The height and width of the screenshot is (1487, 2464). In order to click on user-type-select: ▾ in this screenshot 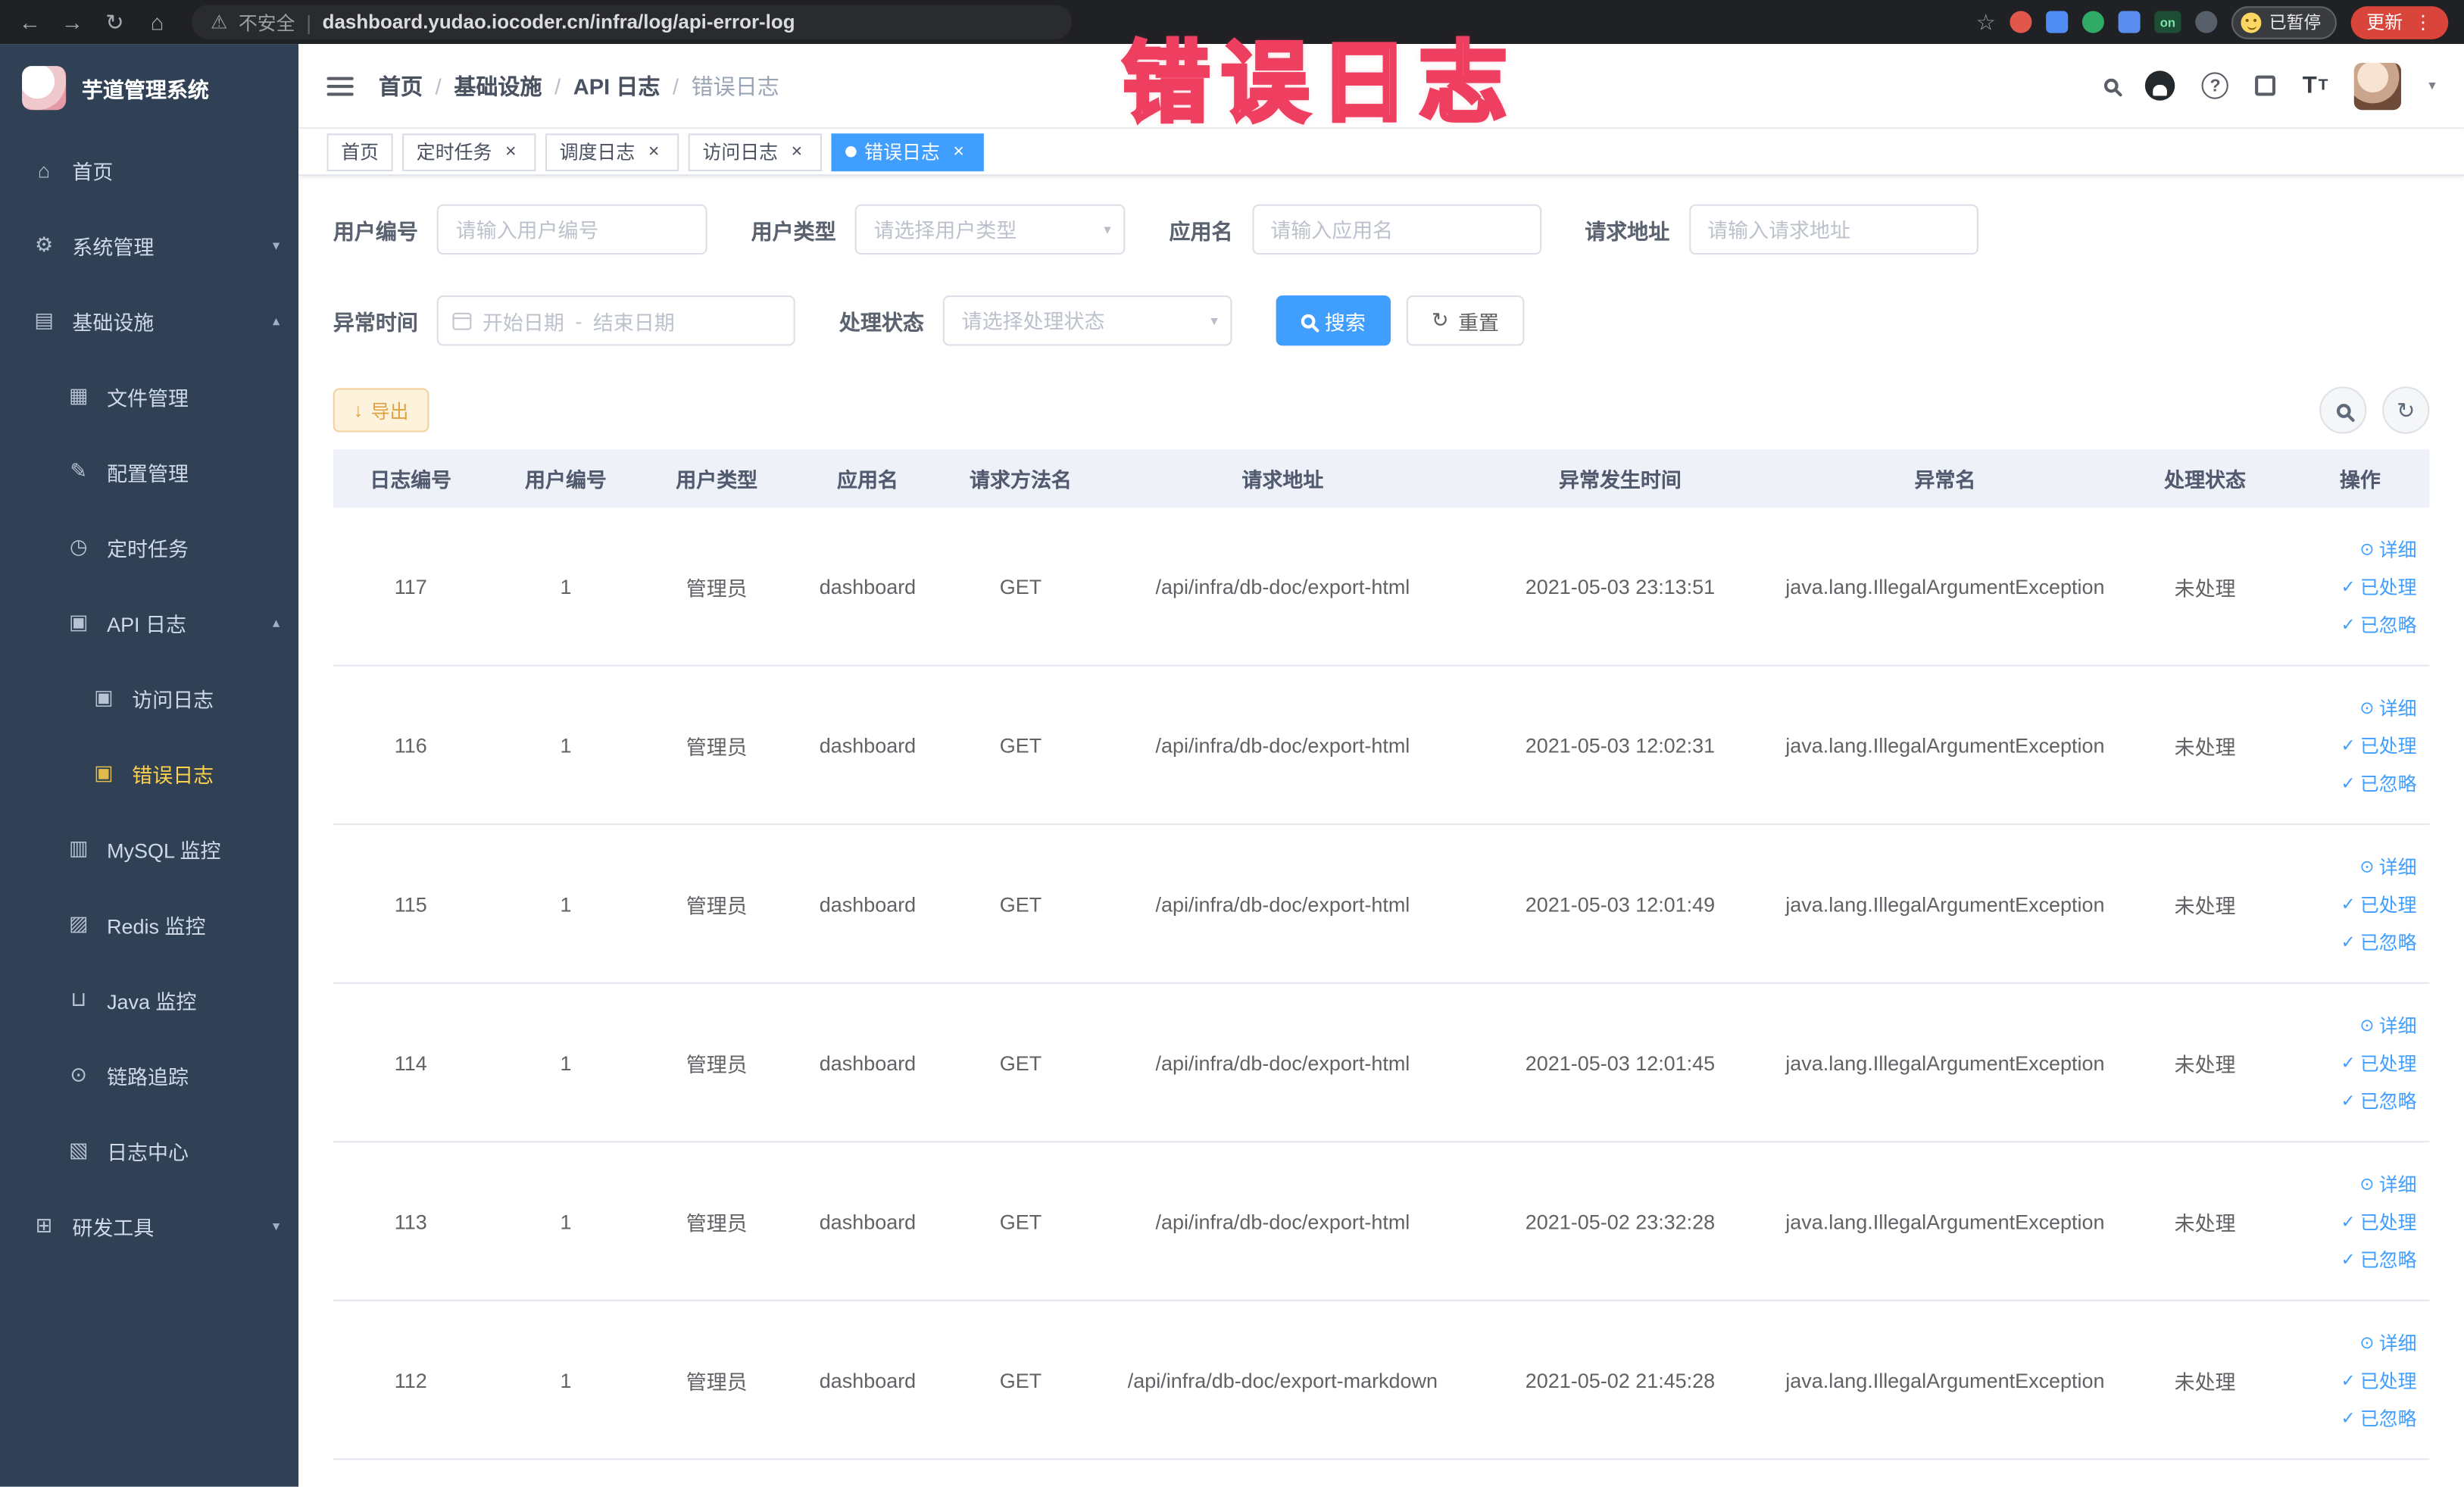, I will do `click(990, 229)`.